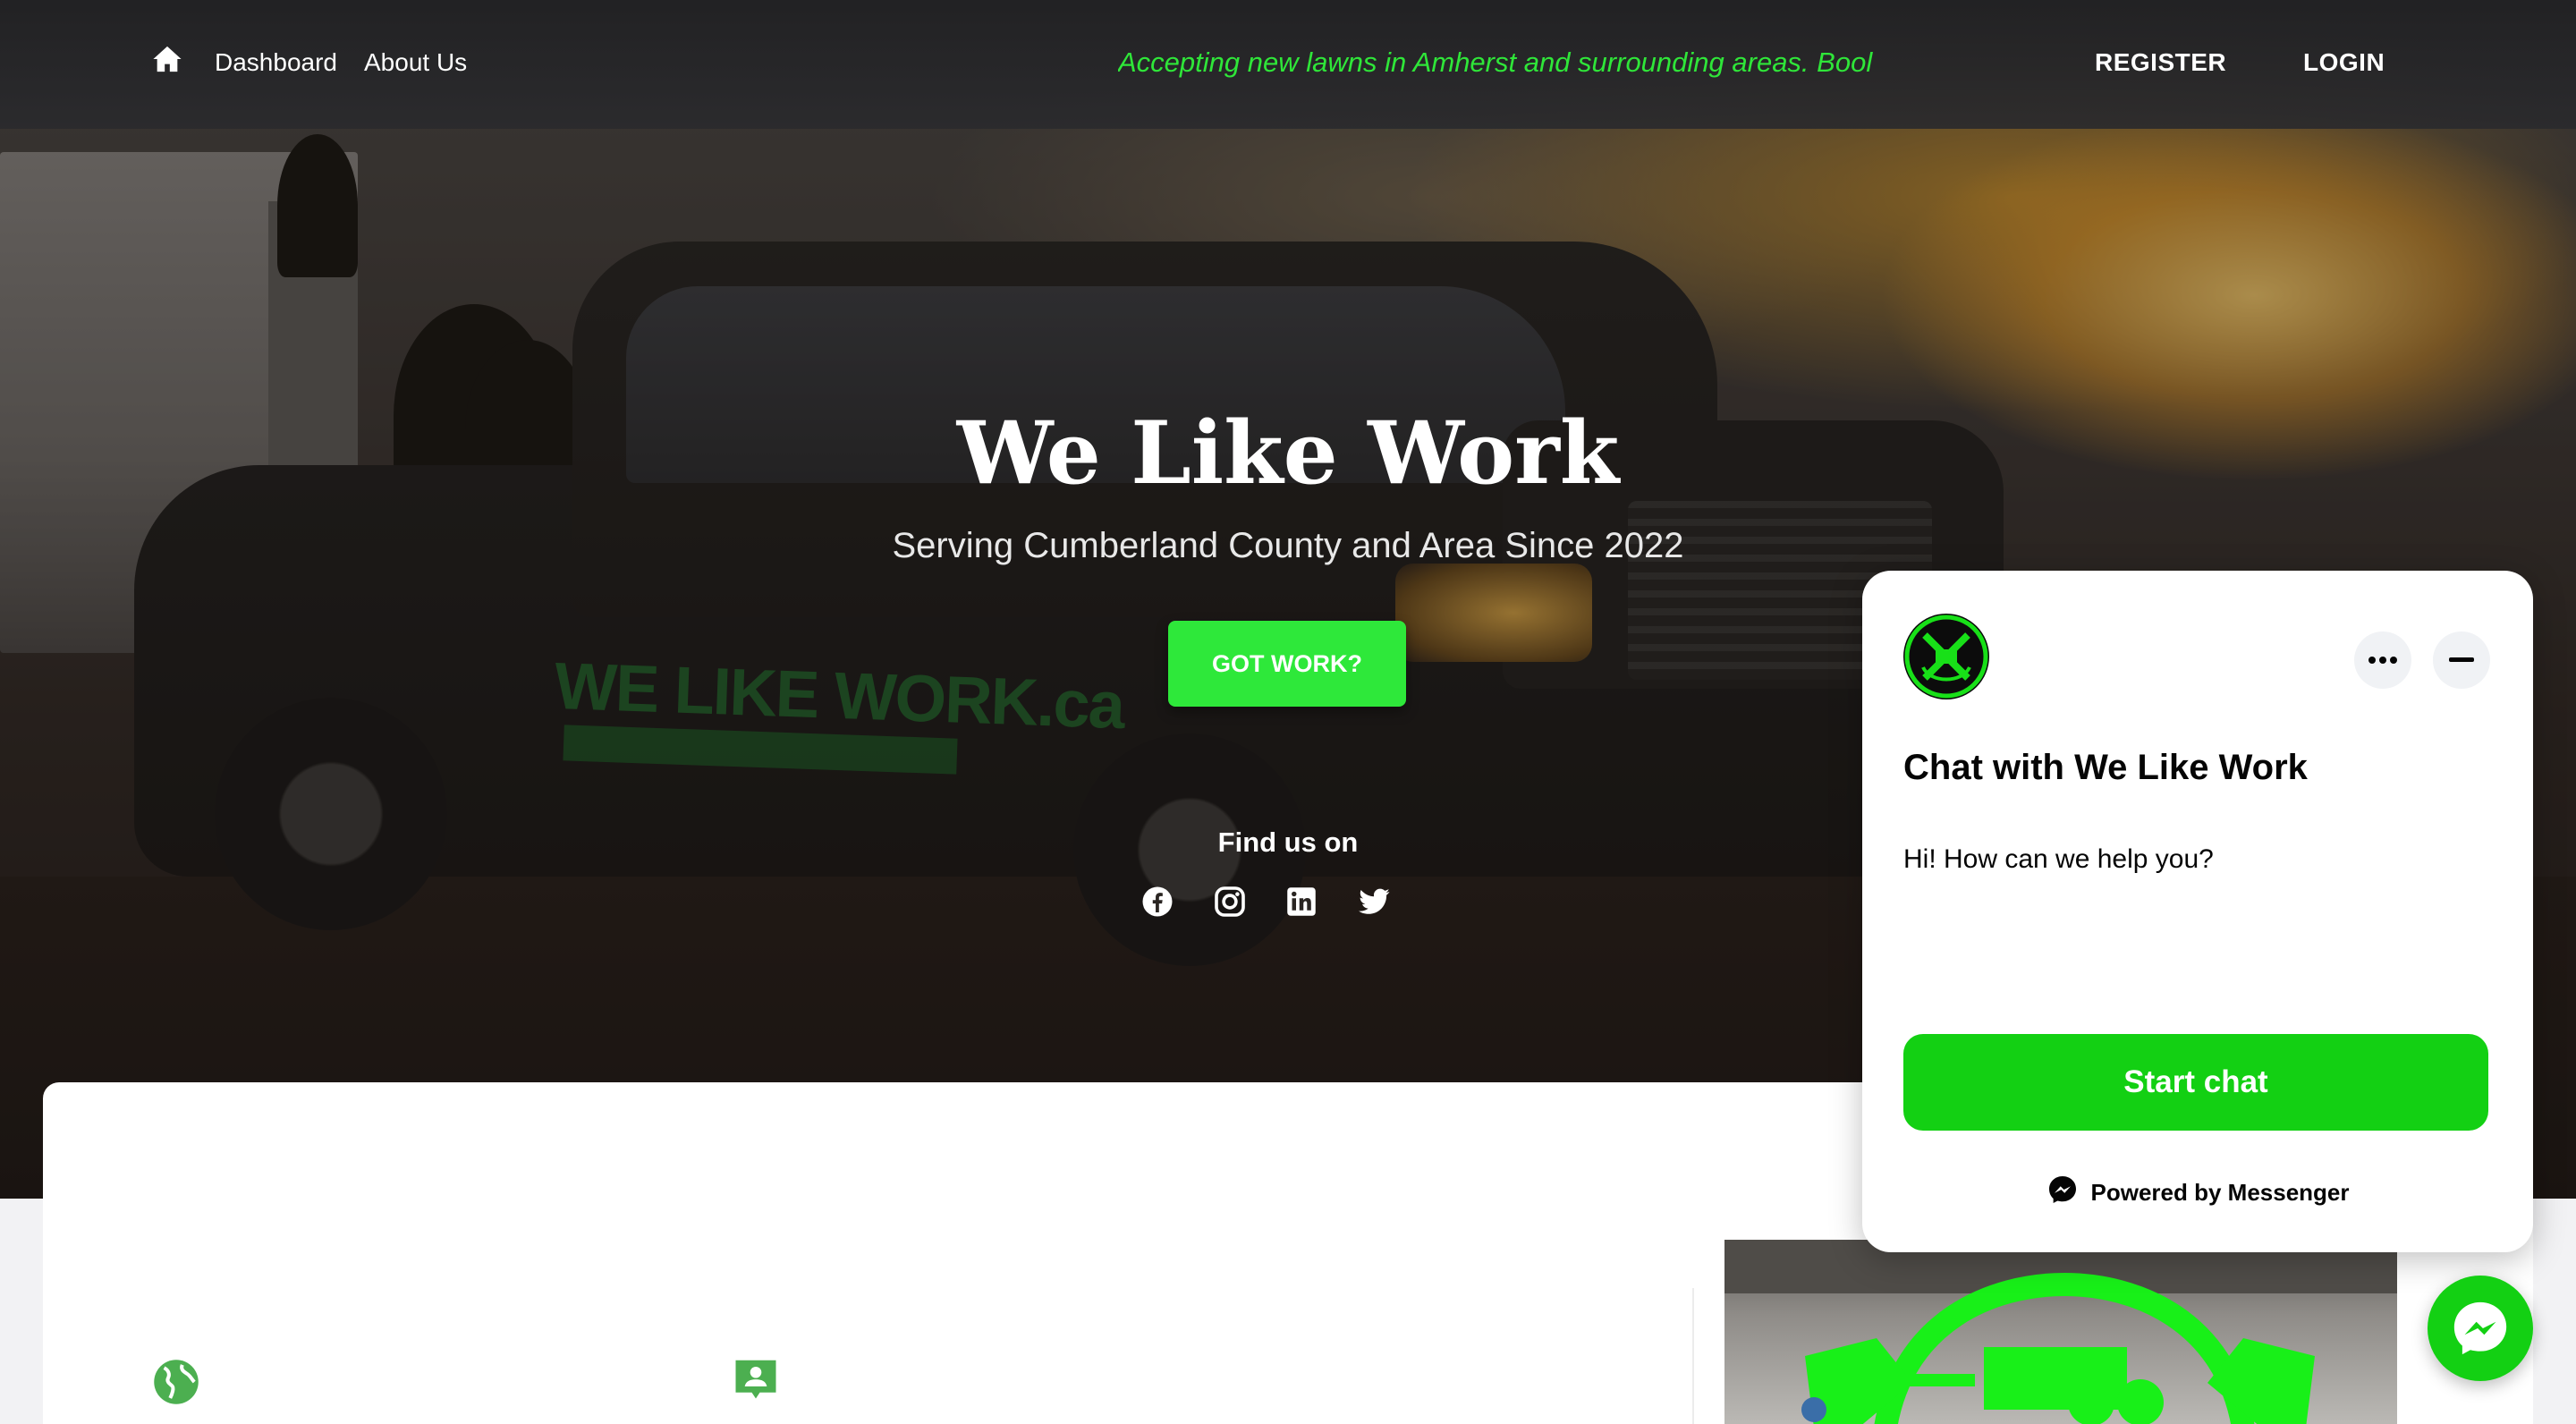  Describe the element at coordinates (2058, 859) in the screenshot. I see `chat-greeting: Hi! How can we help you?` at that location.